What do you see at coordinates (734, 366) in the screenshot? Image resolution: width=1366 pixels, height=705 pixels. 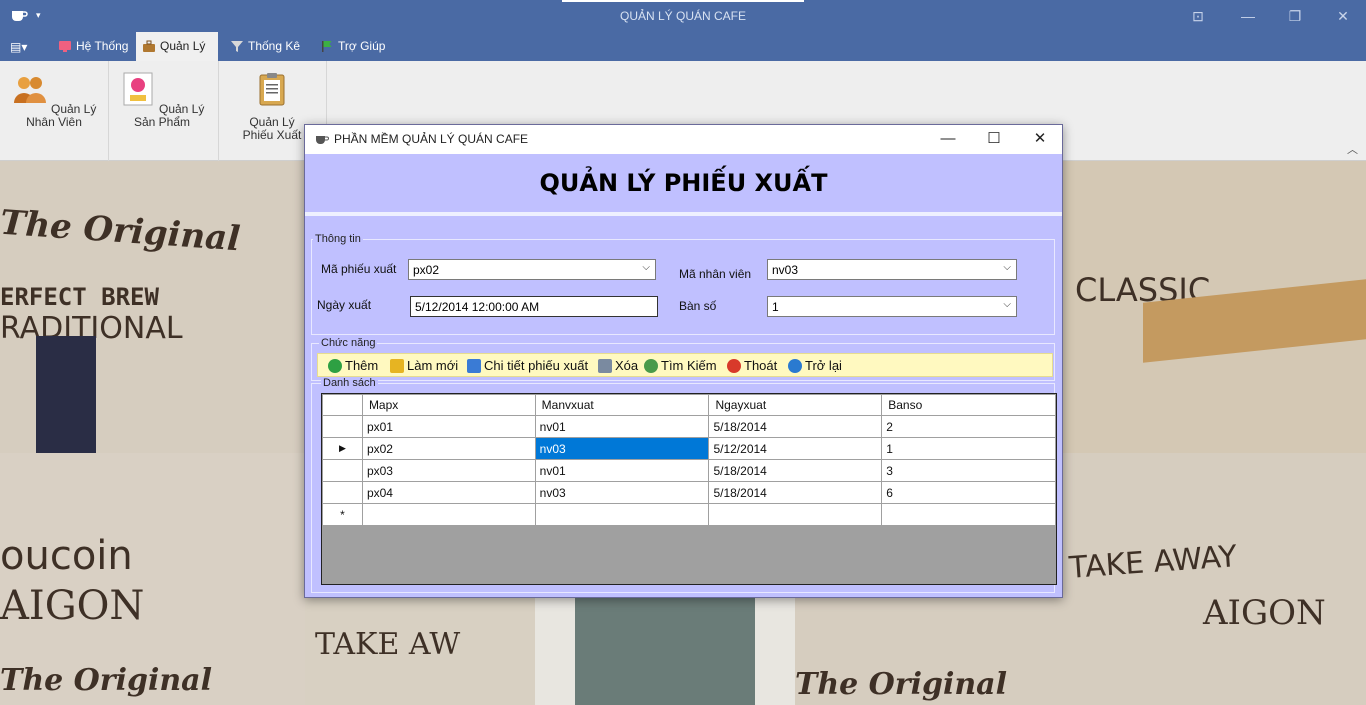 I see `exit-icon` at bounding box center [734, 366].